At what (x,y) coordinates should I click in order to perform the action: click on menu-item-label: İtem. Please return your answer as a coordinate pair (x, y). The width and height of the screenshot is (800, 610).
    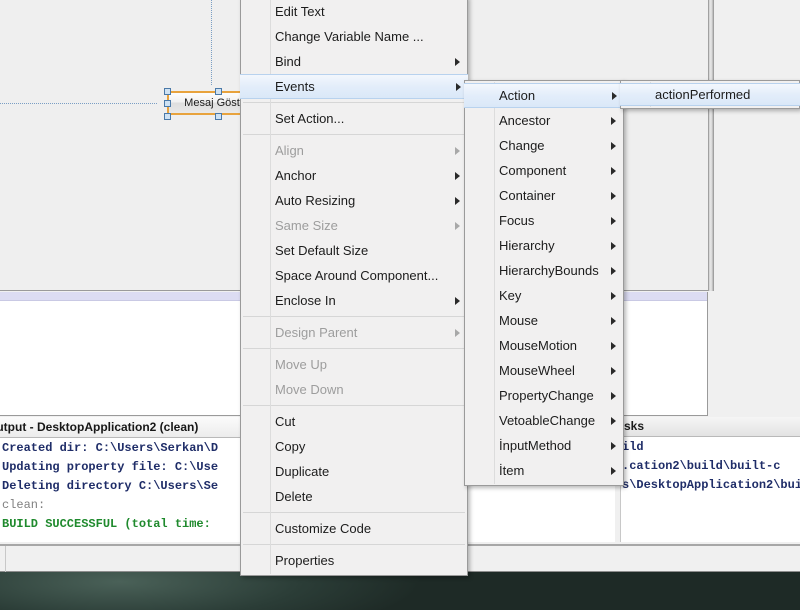
    Looking at the image, I should click on (512, 470).